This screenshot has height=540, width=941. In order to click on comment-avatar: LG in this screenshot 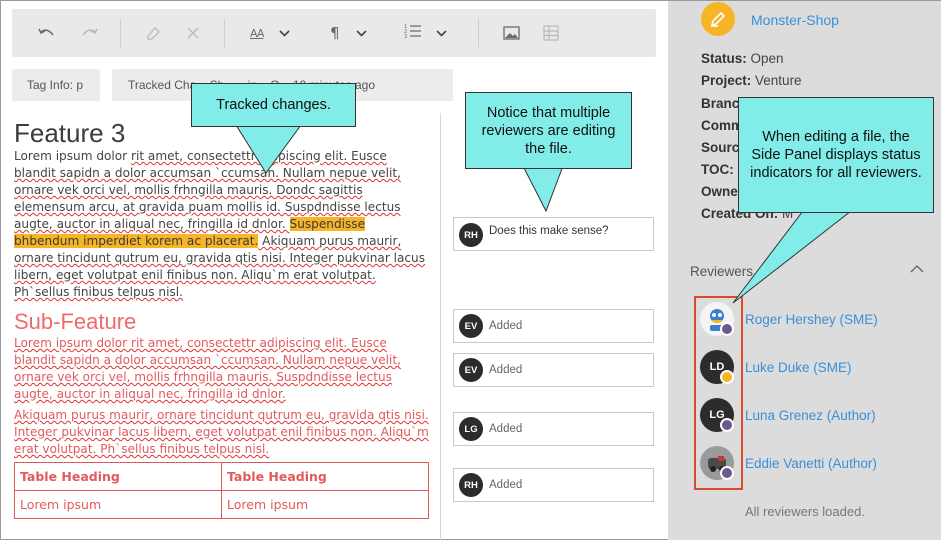, I will do `click(471, 429)`.